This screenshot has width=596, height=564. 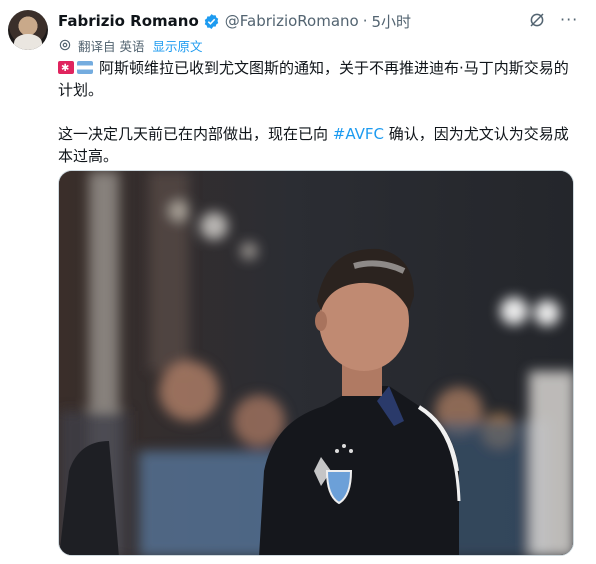 What do you see at coordinates (211, 21) in the screenshot?
I see `verified-badge-icon` at bounding box center [211, 21].